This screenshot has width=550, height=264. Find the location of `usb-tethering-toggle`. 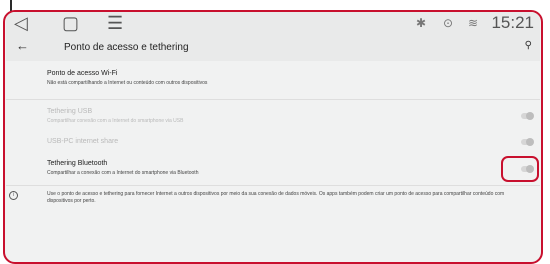

usb-tethering-toggle is located at coordinates (527, 116).